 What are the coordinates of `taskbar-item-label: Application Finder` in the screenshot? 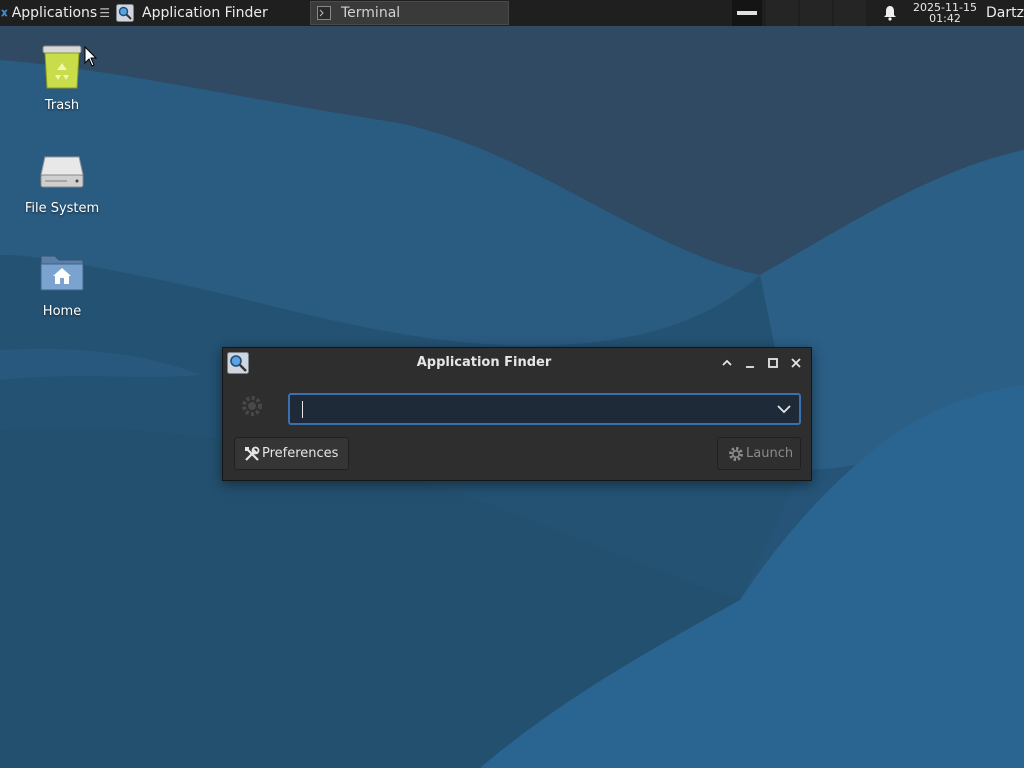 It's located at (205, 13).